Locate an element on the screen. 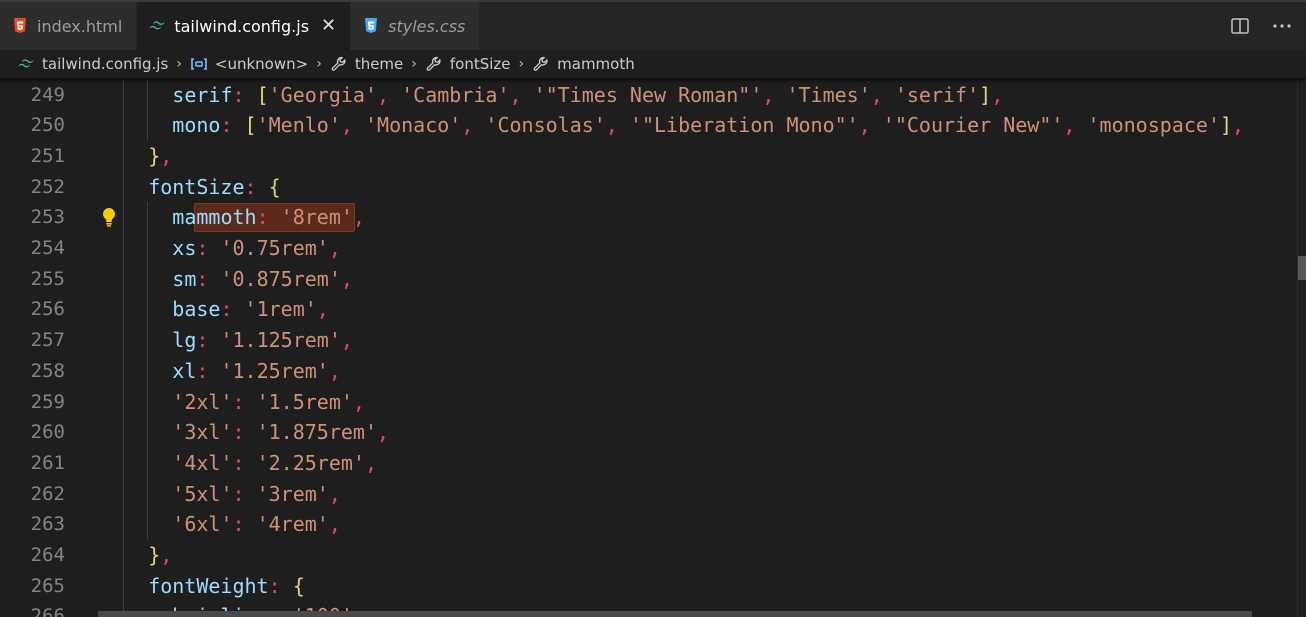 The width and height of the screenshot is (1306, 617). line-number: 259 is located at coordinates (47, 401).